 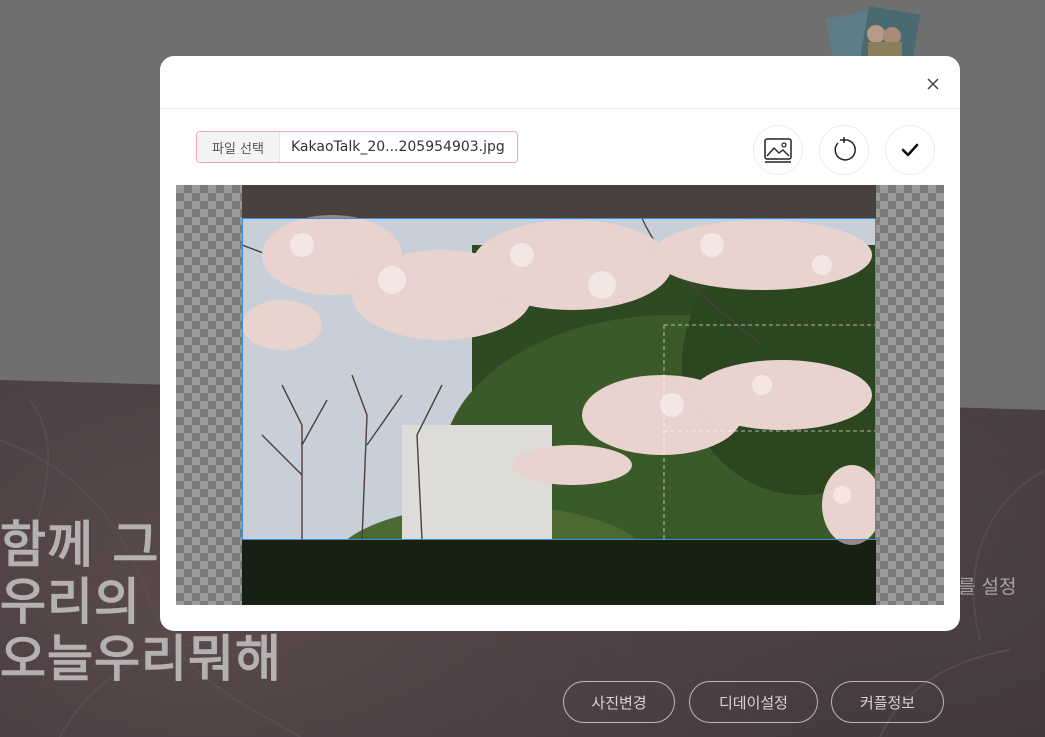 I want to click on file-input: 파일 선택 KakaoTalk_20...205954903.jpg, so click(x=357, y=147).